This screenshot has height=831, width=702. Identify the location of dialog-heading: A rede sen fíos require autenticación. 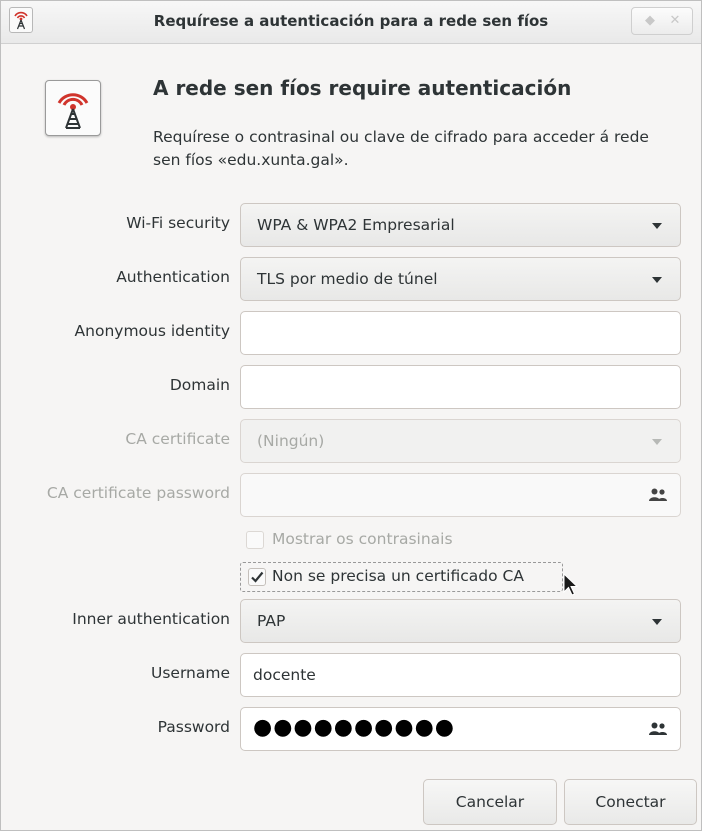
(362, 88).